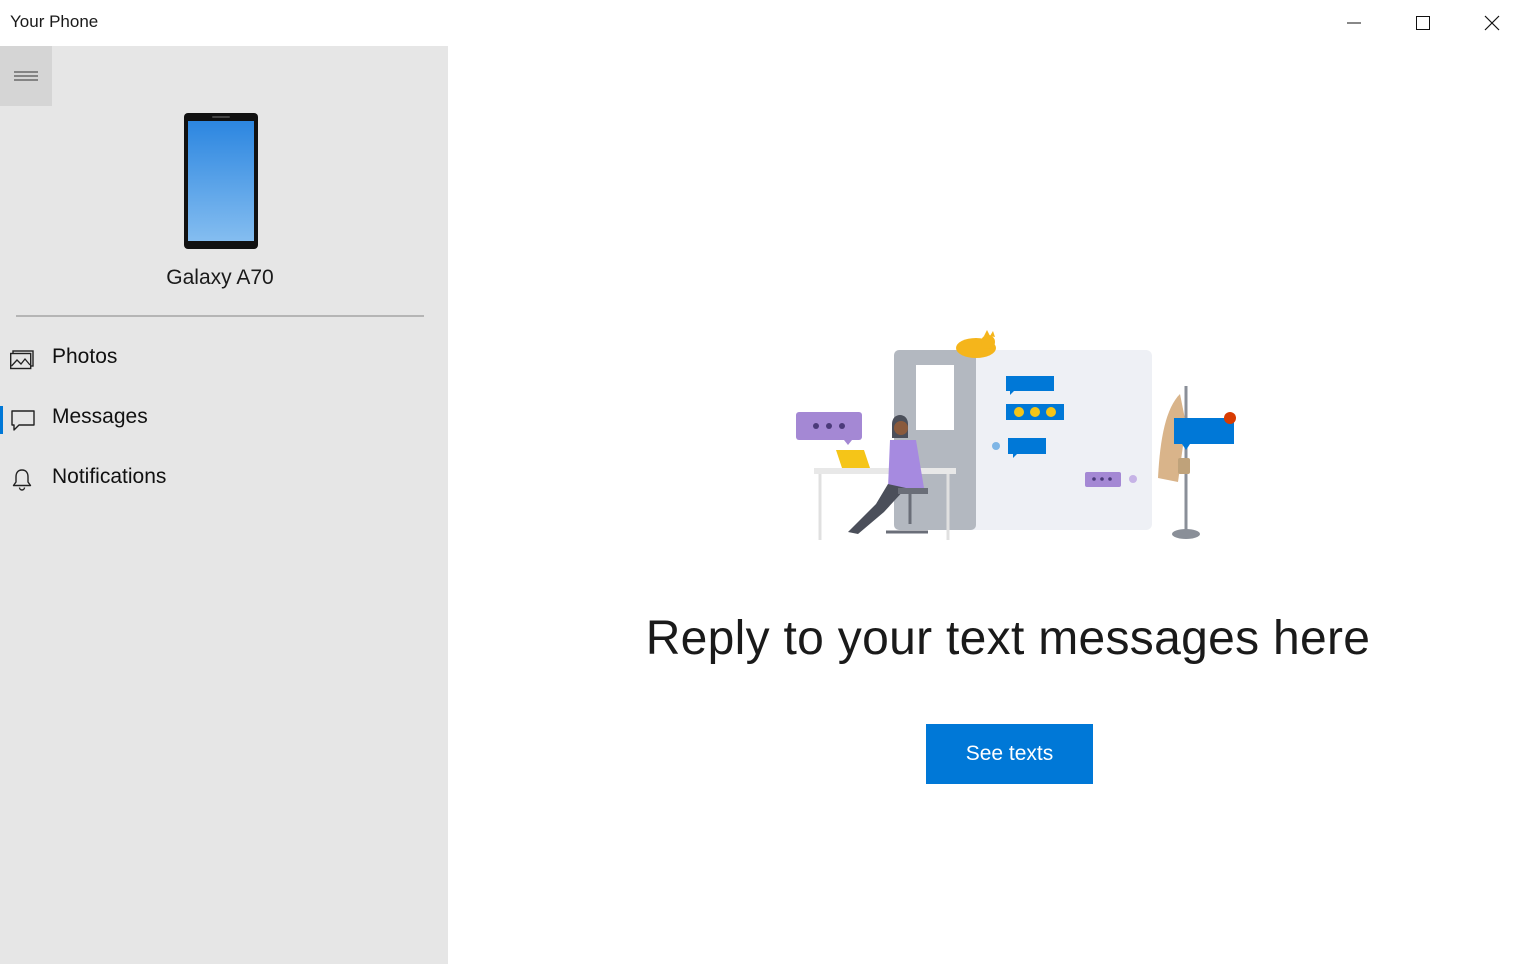 Image resolution: width=1526 pixels, height=964 pixels. Describe the element at coordinates (221, 181) in the screenshot. I see `phone-device-icon` at that location.